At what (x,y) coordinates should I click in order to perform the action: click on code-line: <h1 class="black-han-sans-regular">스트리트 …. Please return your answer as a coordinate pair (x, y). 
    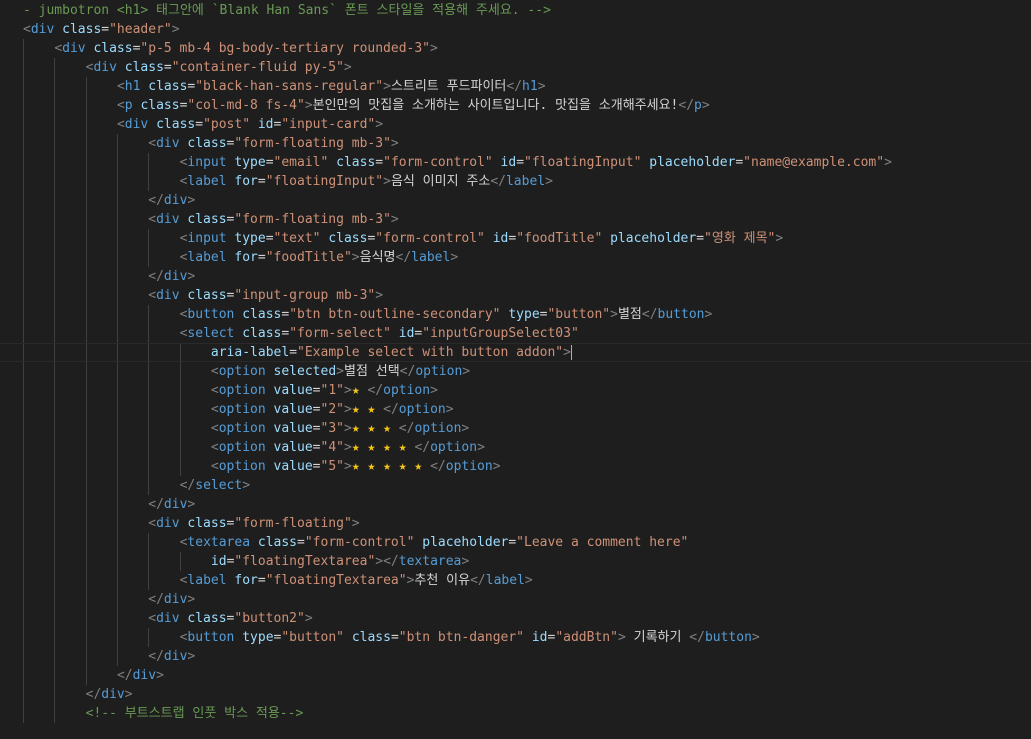
    Looking at the image, I should click on (515, 86).